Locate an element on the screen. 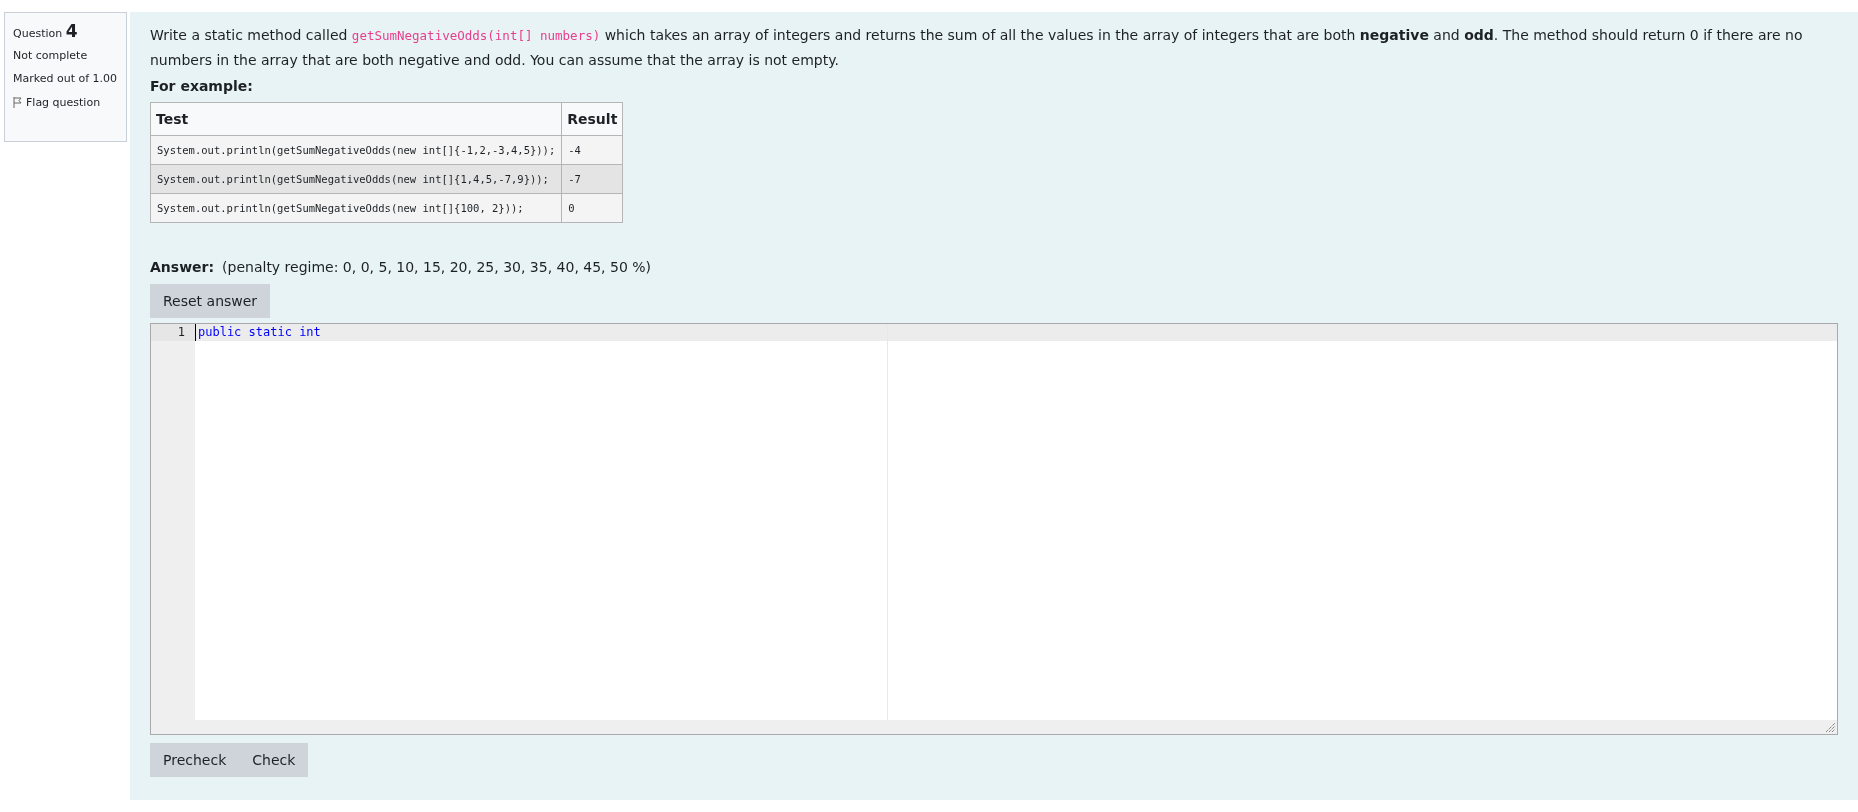 Image resolution: width=1858 pixels, height=812 pixels. resize-handle-icon is located at coordinates (1830, 727).